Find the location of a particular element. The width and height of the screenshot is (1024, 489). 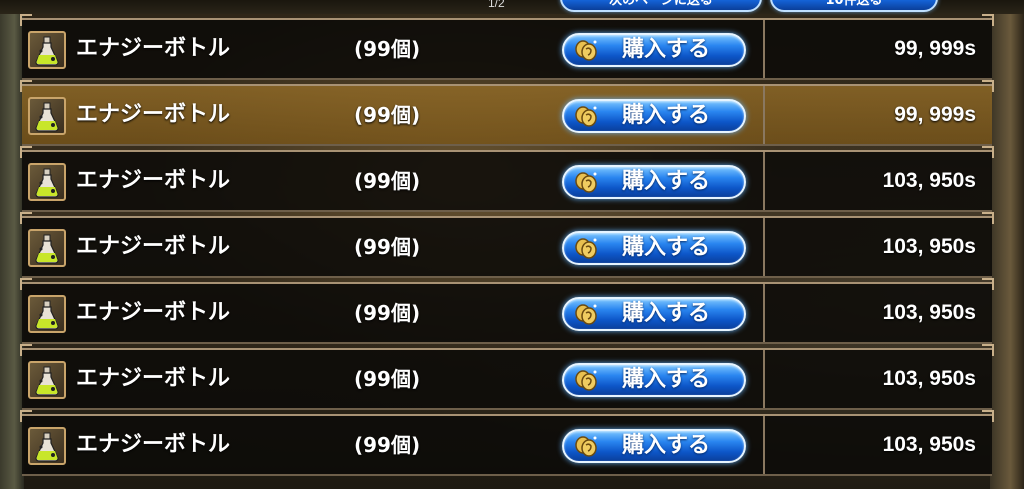

skip-ten-button: 10件送る is located at coordinates (854, 6).